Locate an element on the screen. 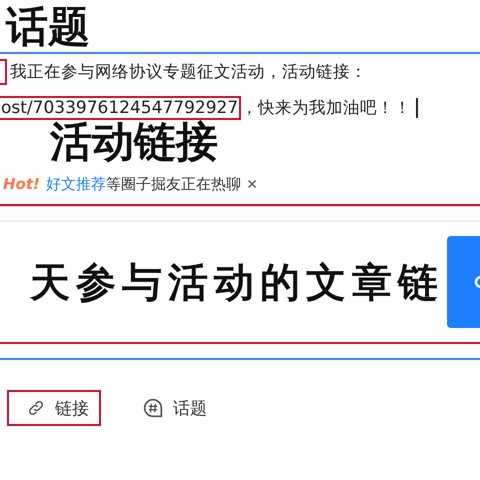 This screenshot has width=480, height=480. close-button: × is located at coordinates (249, 184).